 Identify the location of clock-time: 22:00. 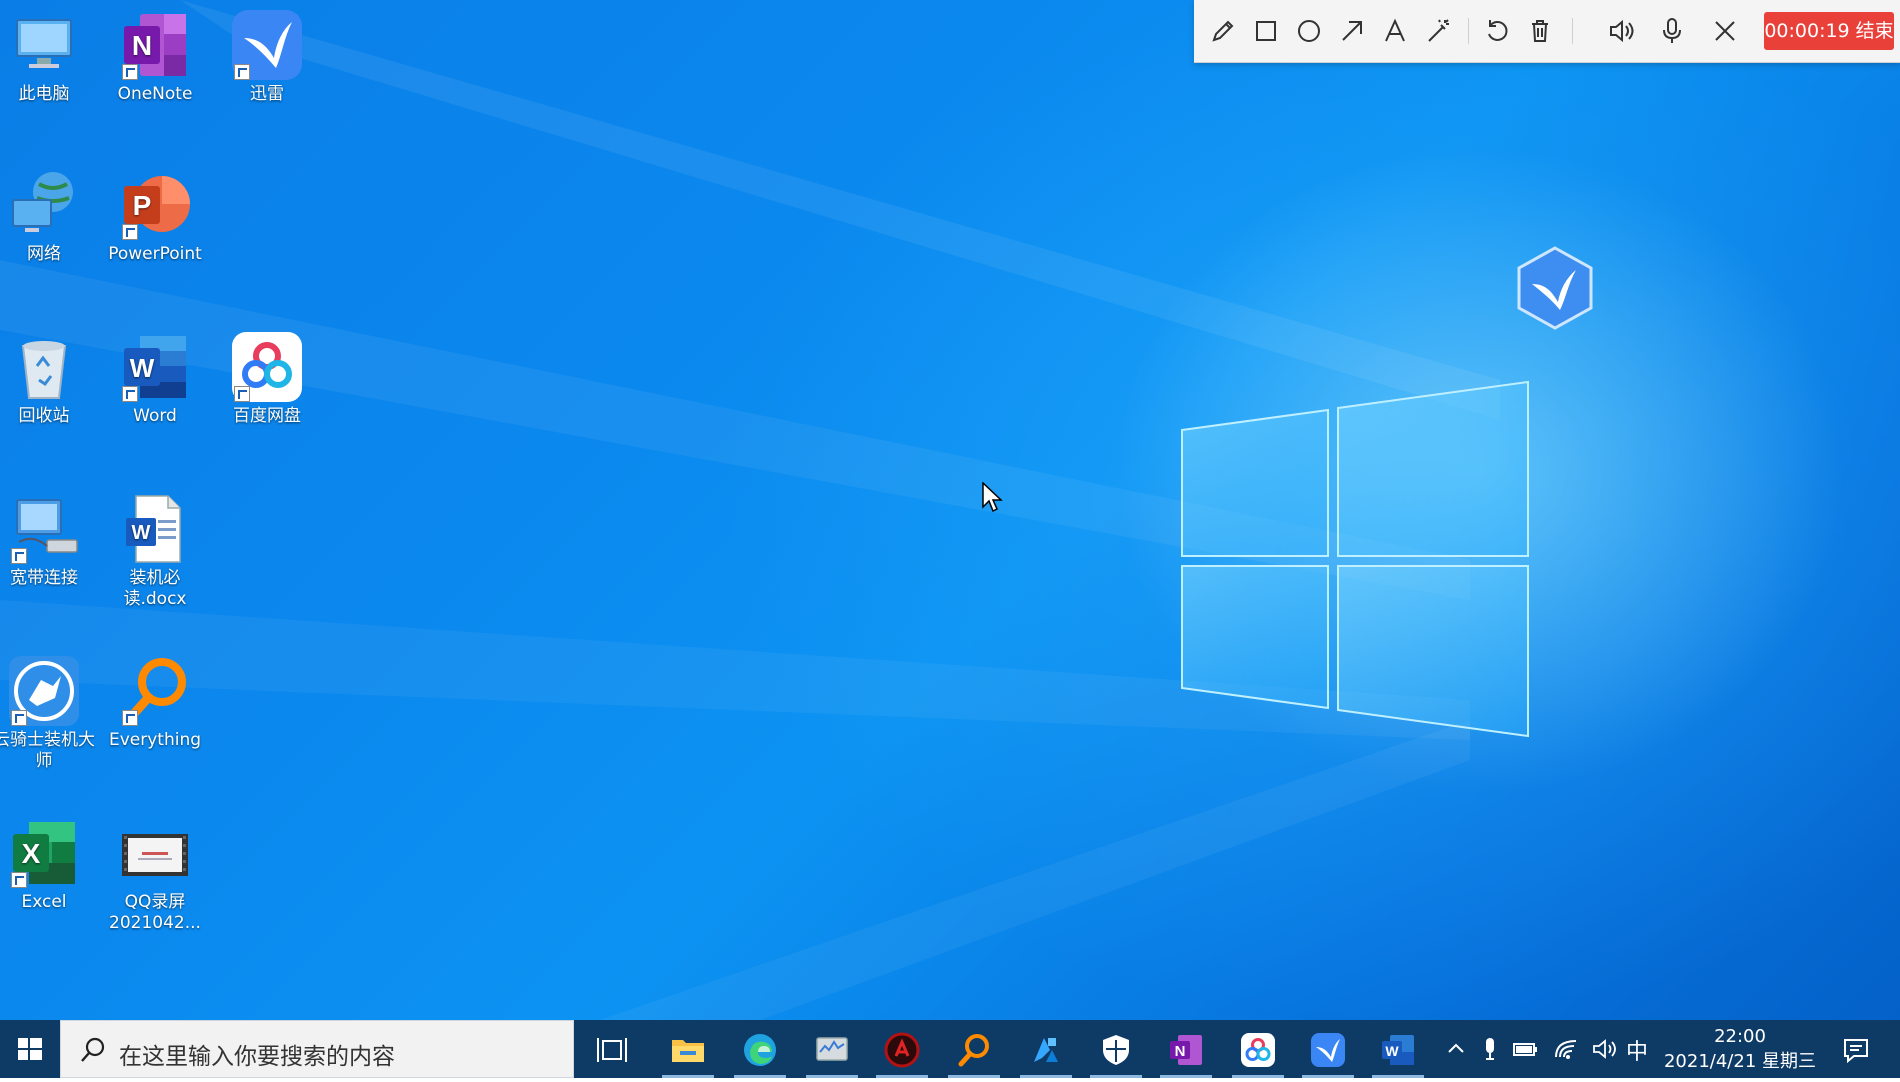
(1740, 1036).